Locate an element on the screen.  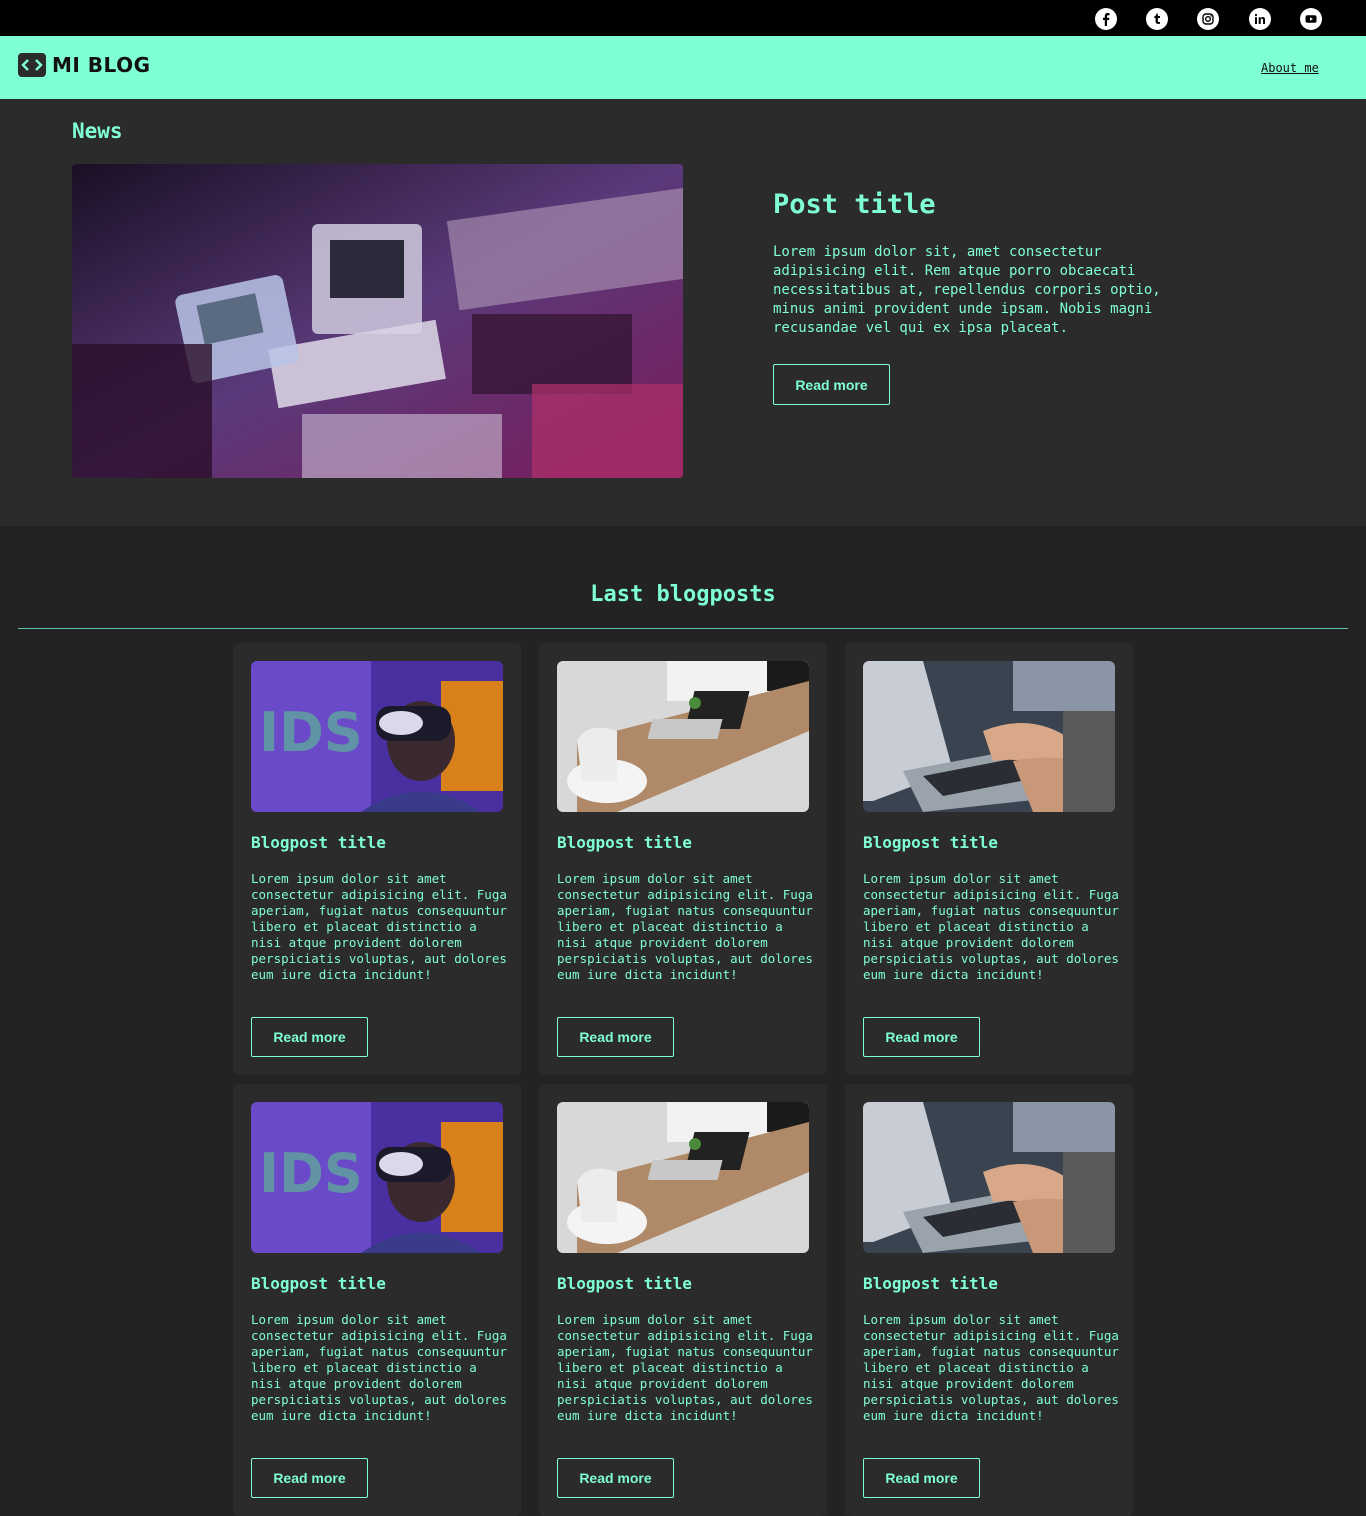
post-title: Post title is located at coordinates (854, 204).